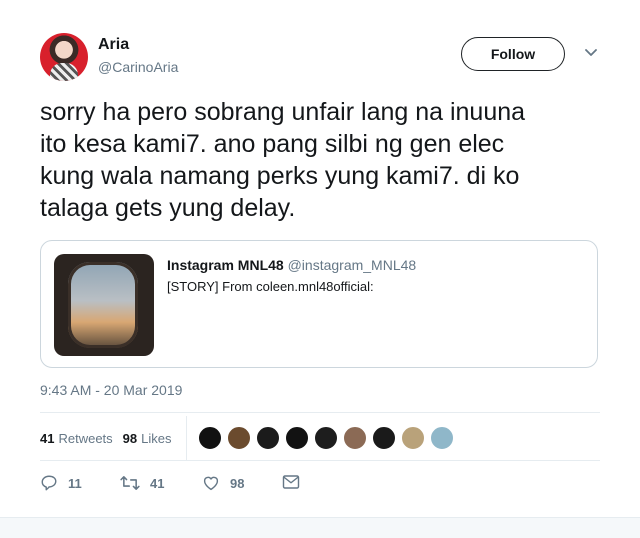  What do you see at coordinates (352, 265) in the screenshot?
I see `quoted-author-handle: @instagram_MNL48` at bounding box center [352, 265].